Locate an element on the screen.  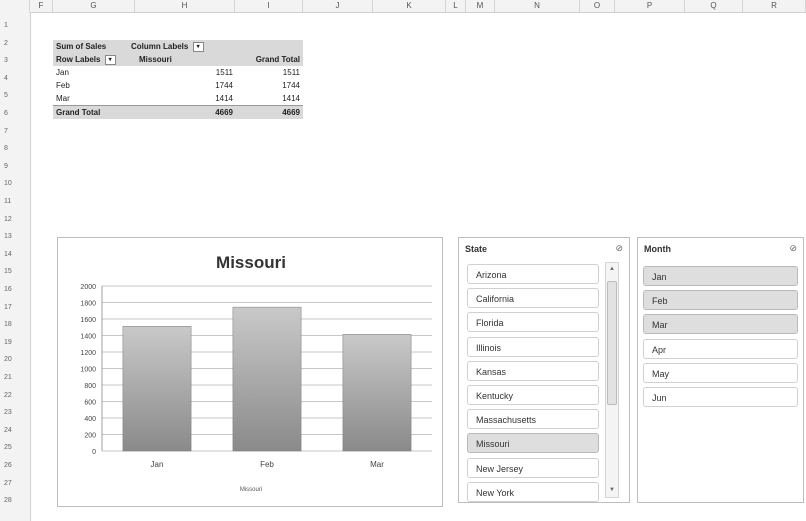
row-header-cell: 9 is located at coordinates (15, 167).